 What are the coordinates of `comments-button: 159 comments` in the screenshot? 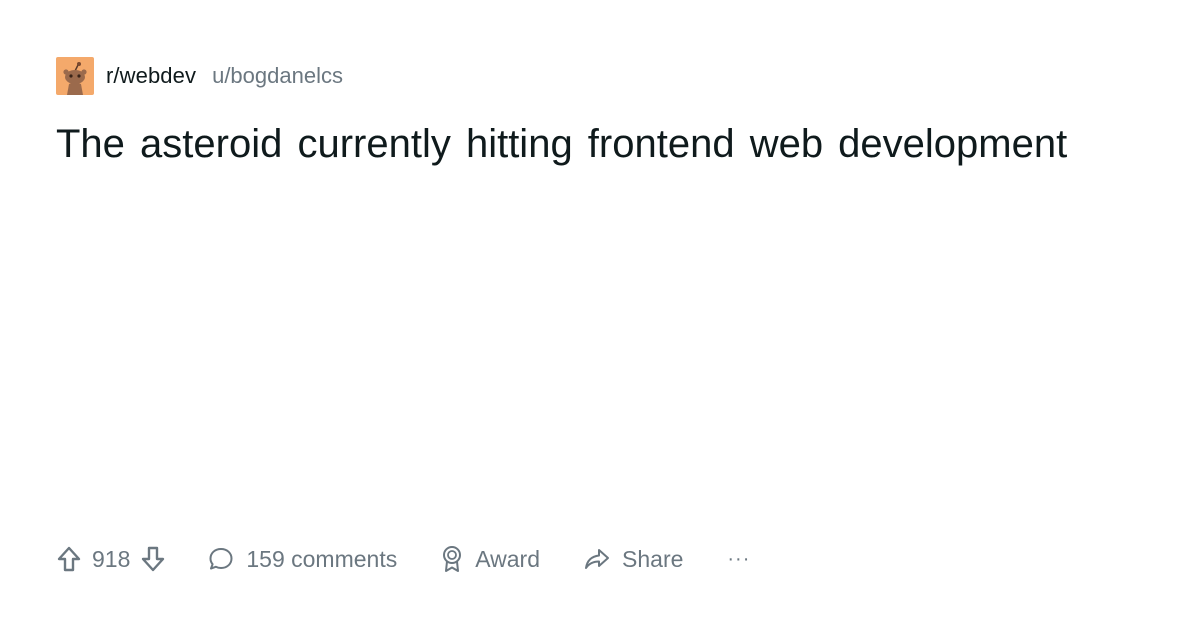 It's located at (302, 559).